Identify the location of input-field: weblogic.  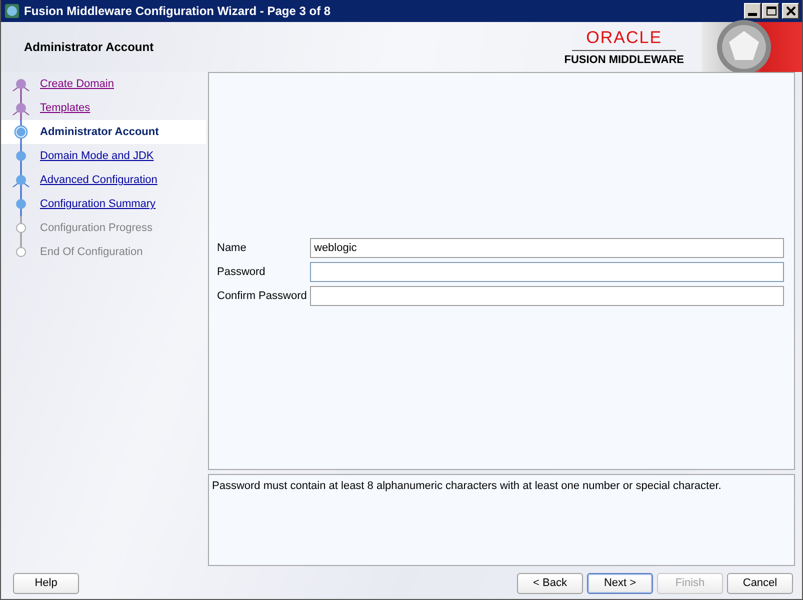
(547, 248).